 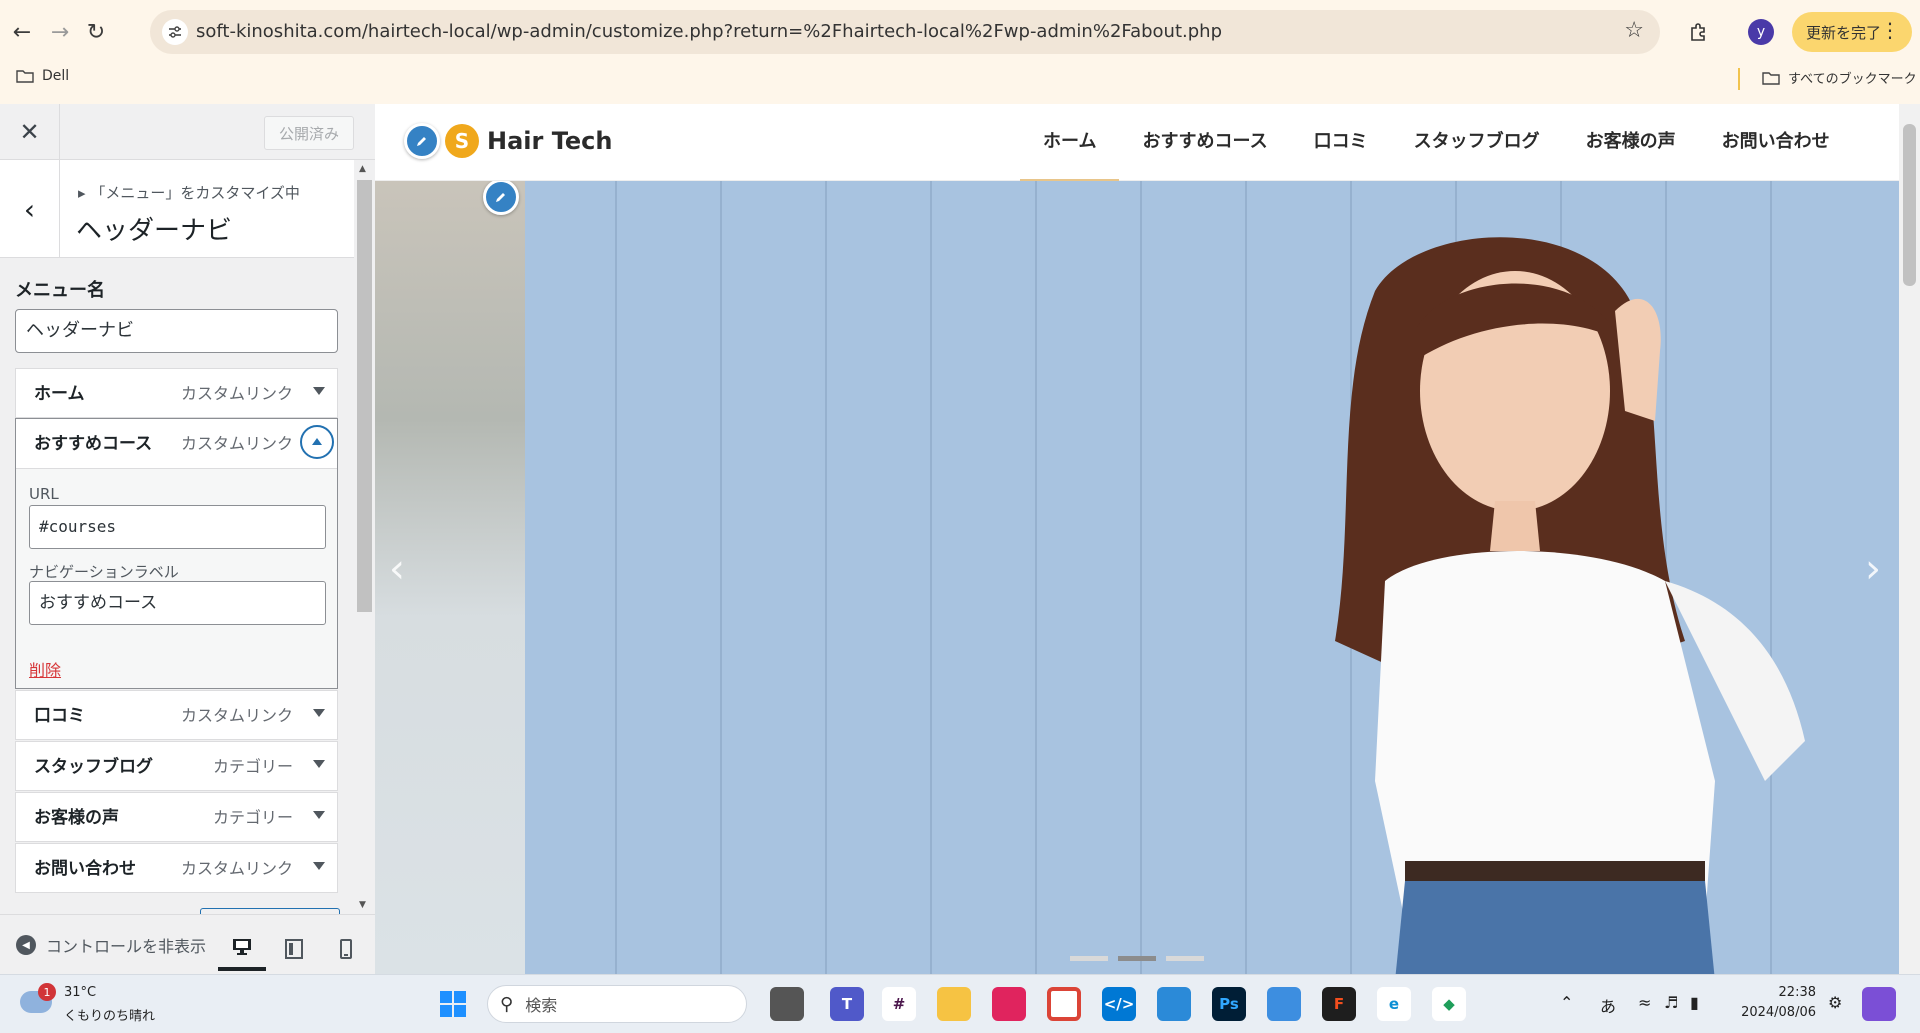 What do you see at coordinates (242, 949) in the screenshot?
I see `desktop-preview-icon` at bounding box center [242, 949].